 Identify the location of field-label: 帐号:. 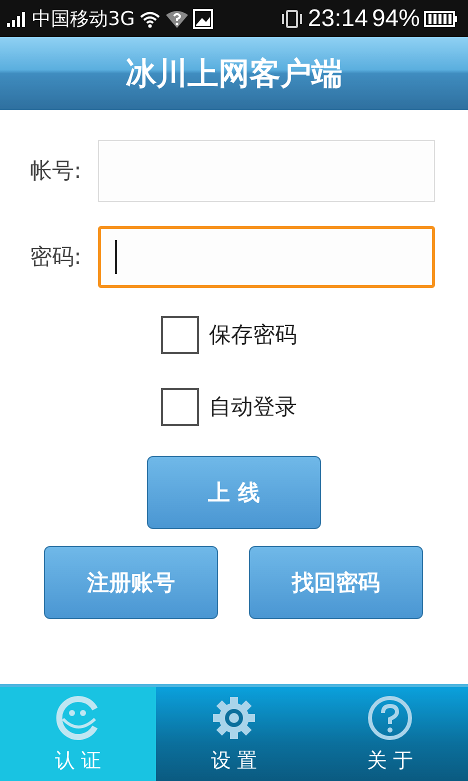
(56, 172).